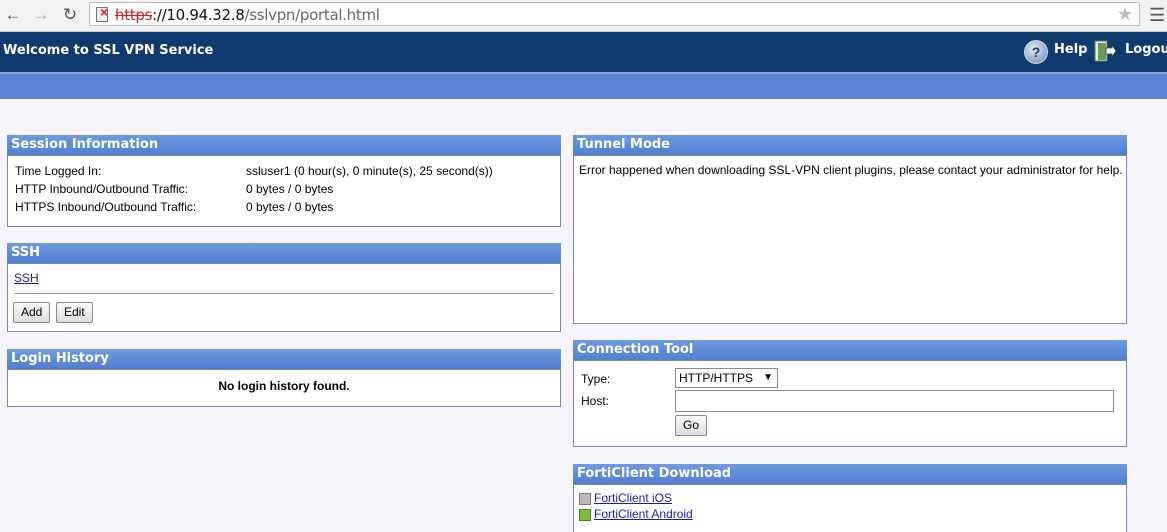  What do you see at coordinates (768, 377) in the screenshot?
I see `chevron-down-icon: ▼` at bounding box center [768, 377].